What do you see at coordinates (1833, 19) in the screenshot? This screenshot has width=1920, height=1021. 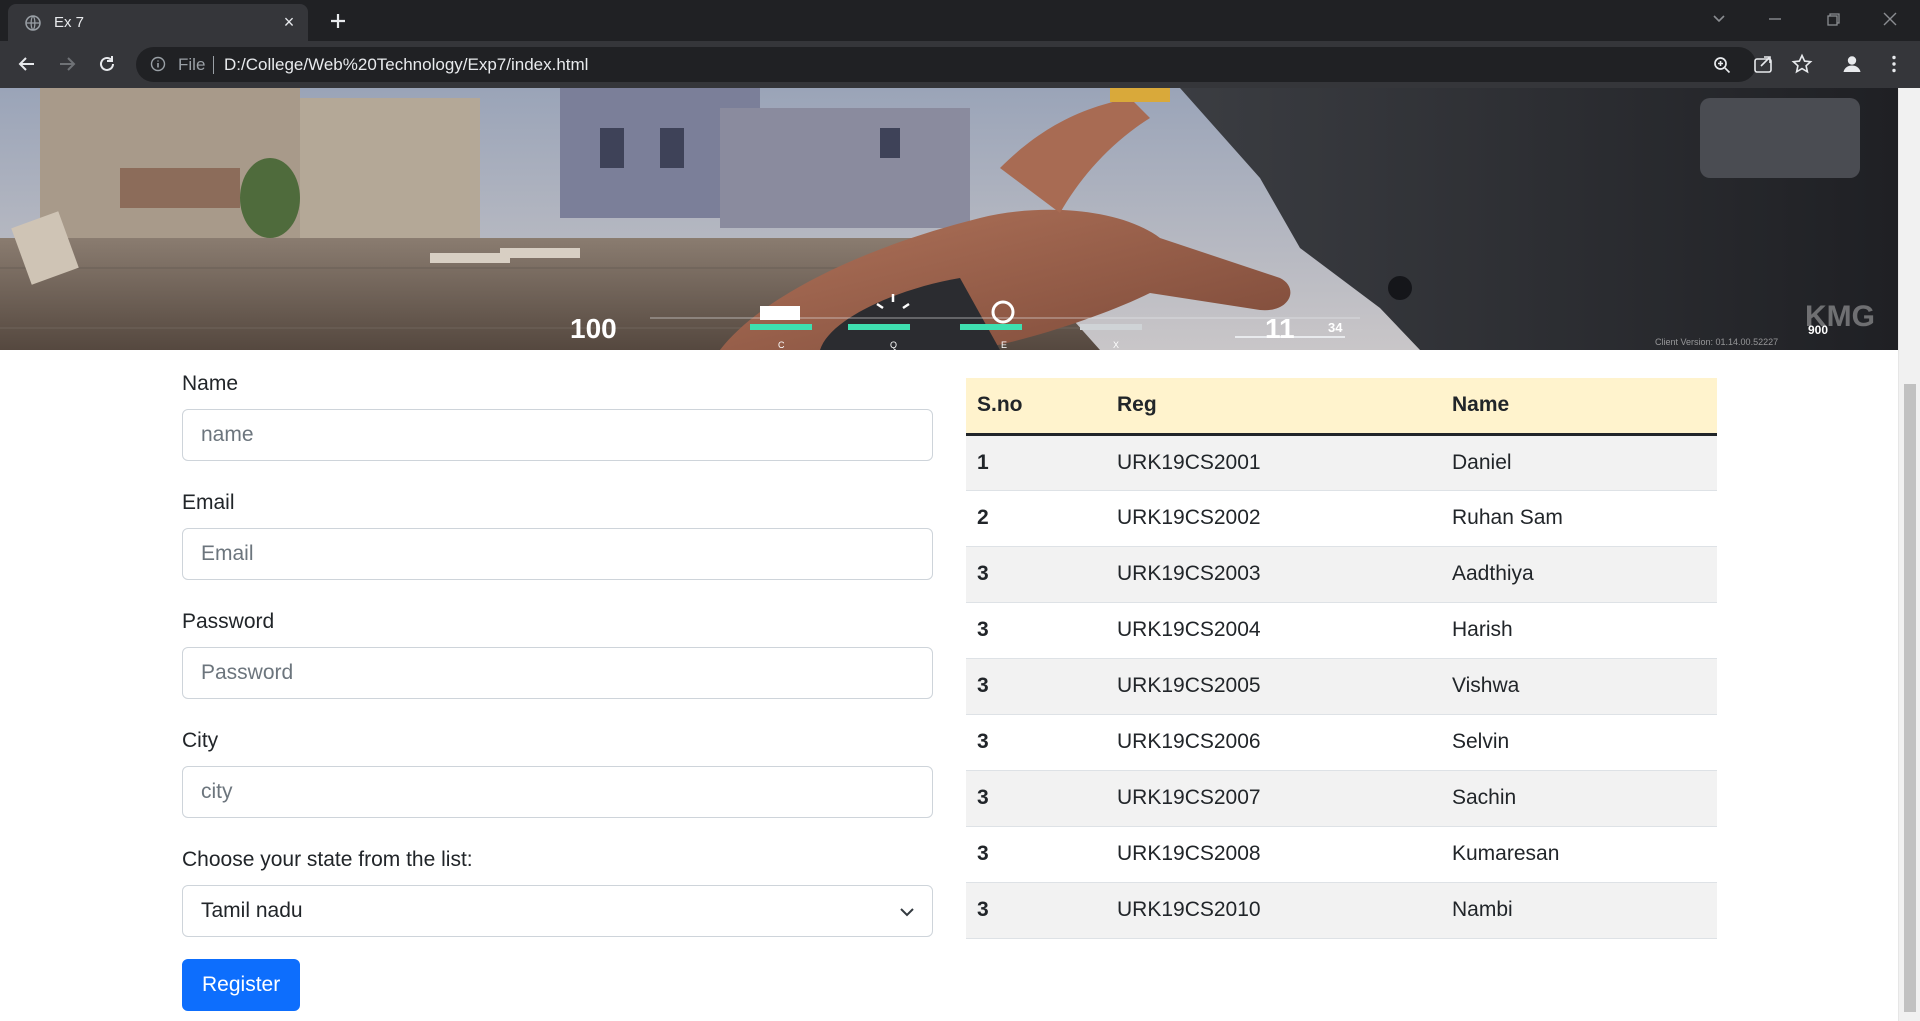 I see `restore-icon` at bounding box center [1833, 19].